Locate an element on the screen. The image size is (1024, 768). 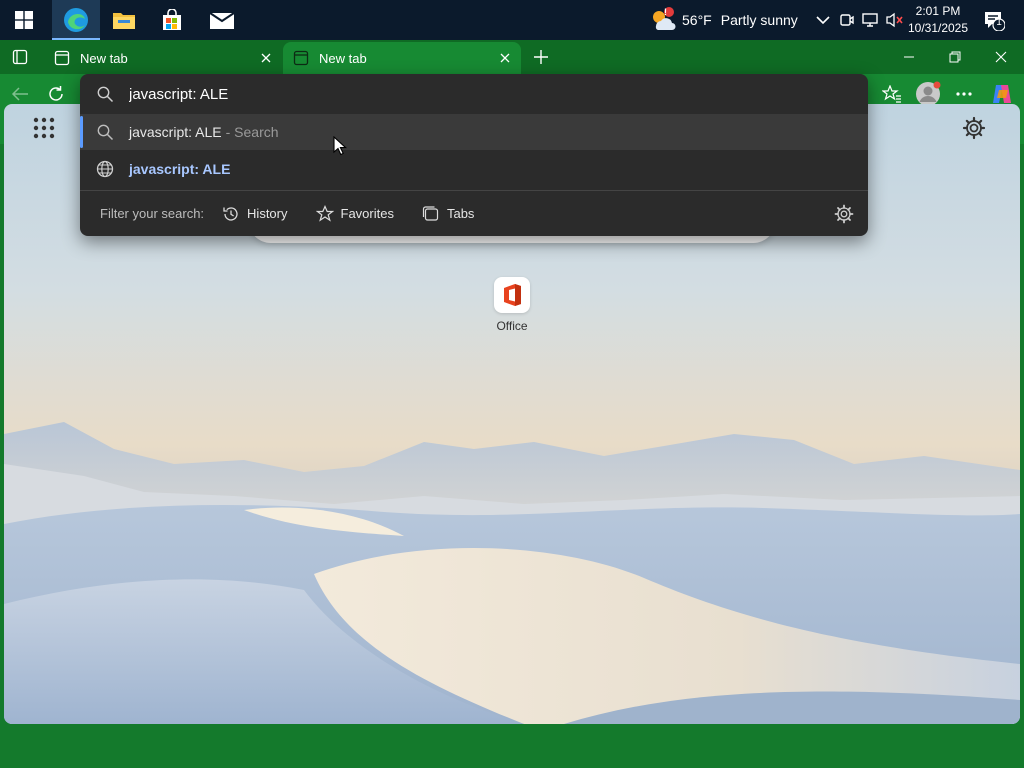
tabs-icon is located at coordinates (430, 213).